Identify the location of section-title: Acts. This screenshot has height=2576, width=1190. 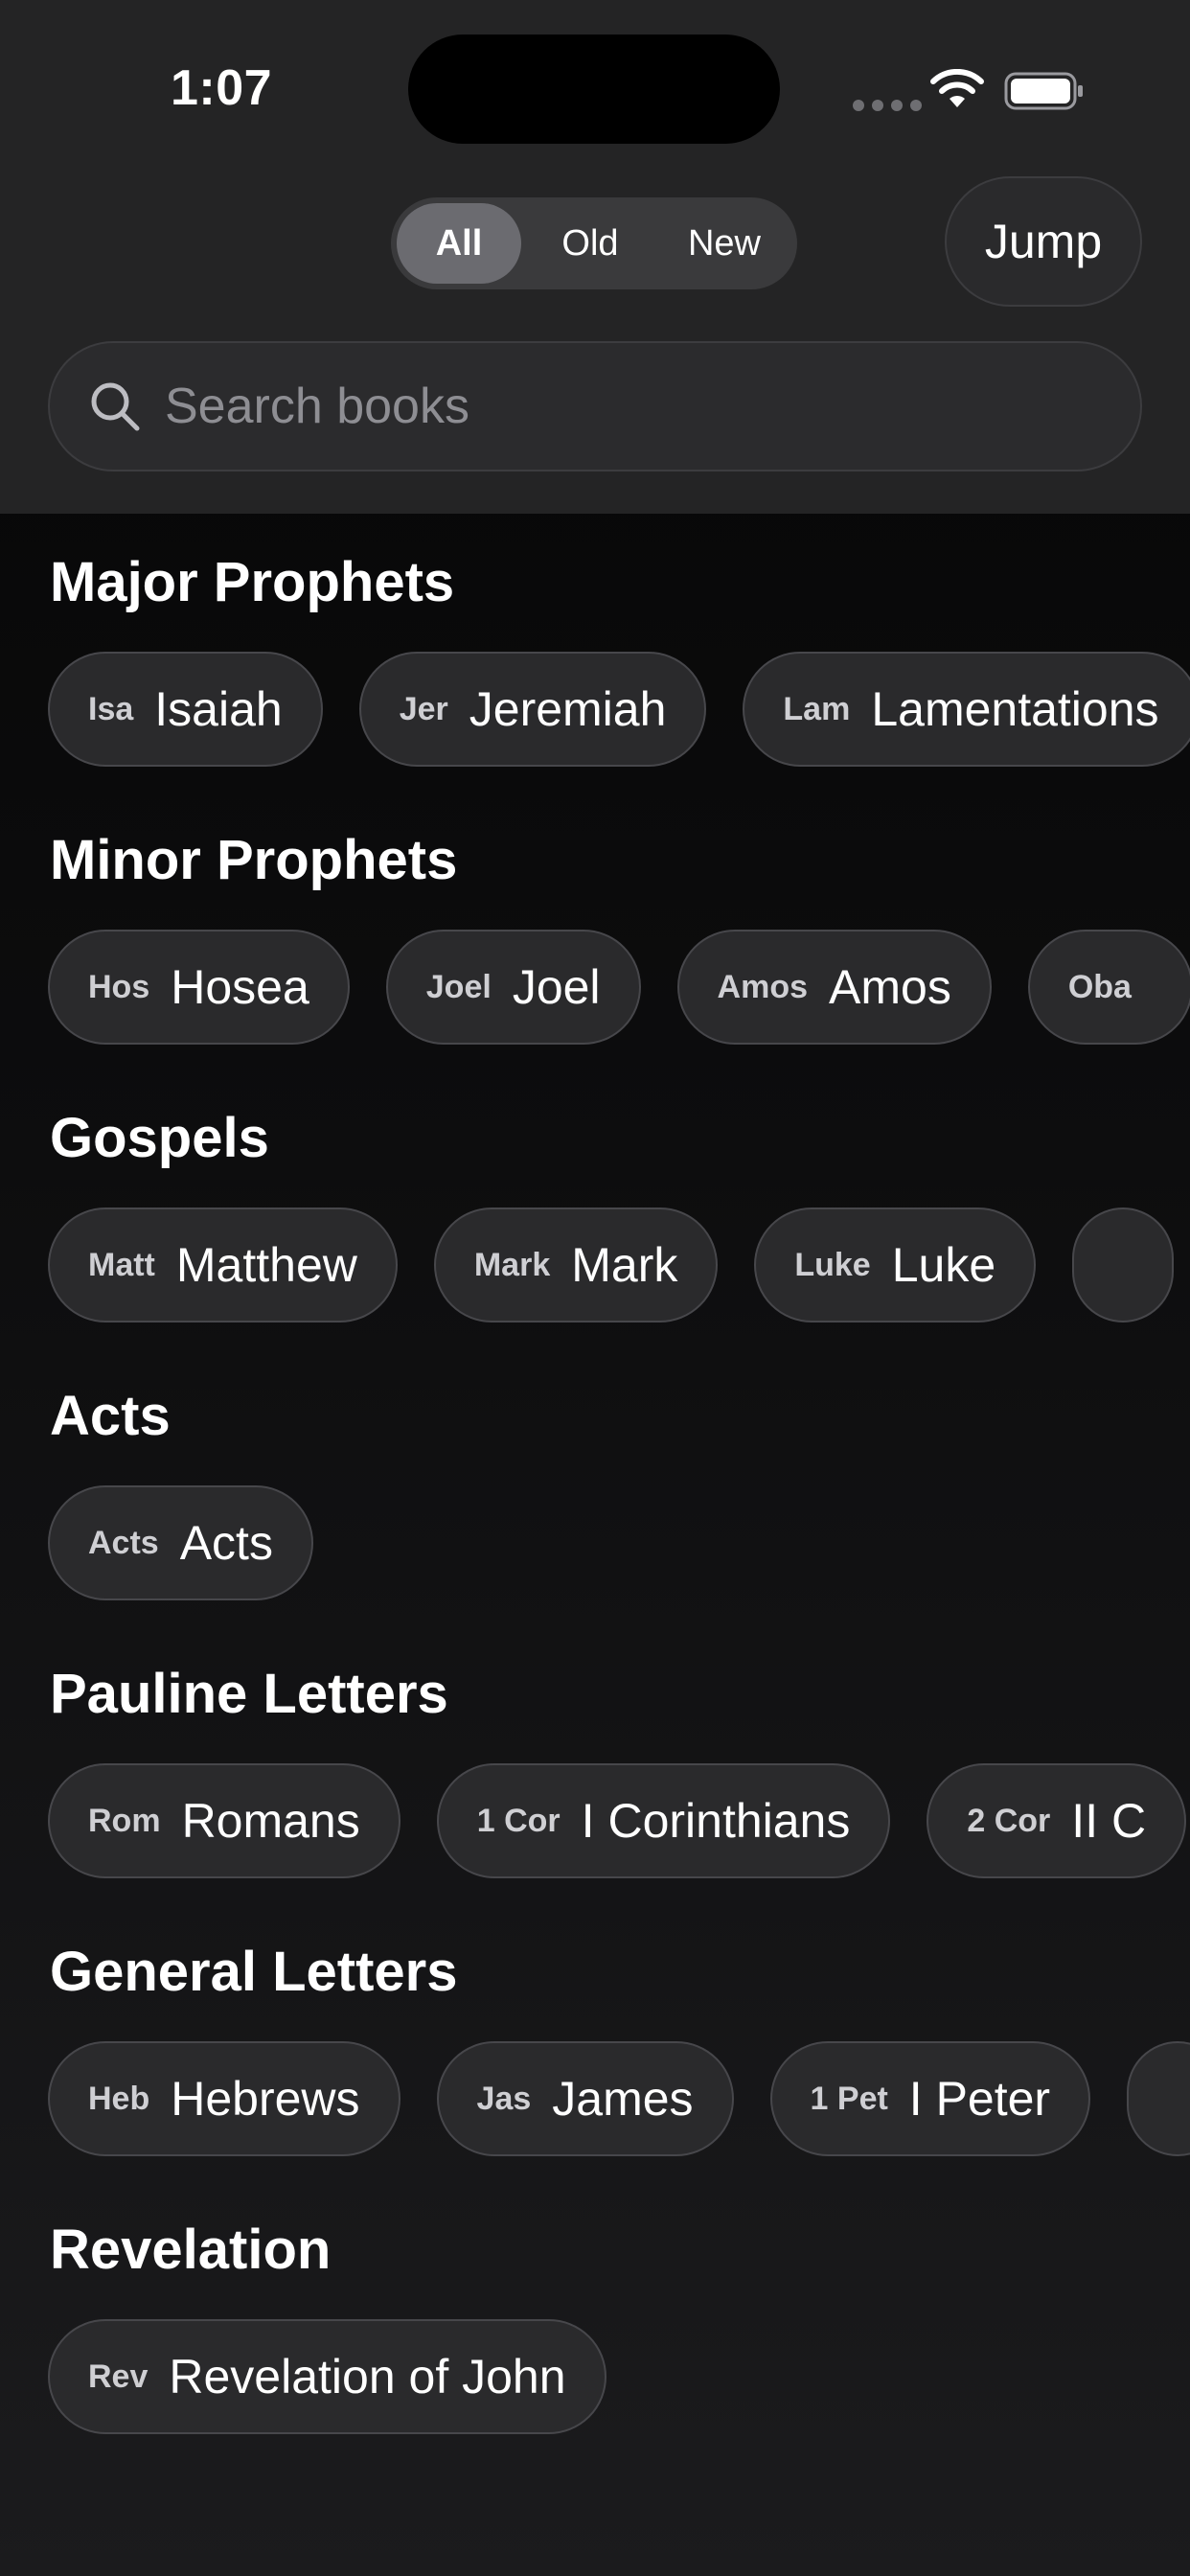
(111, 1416).